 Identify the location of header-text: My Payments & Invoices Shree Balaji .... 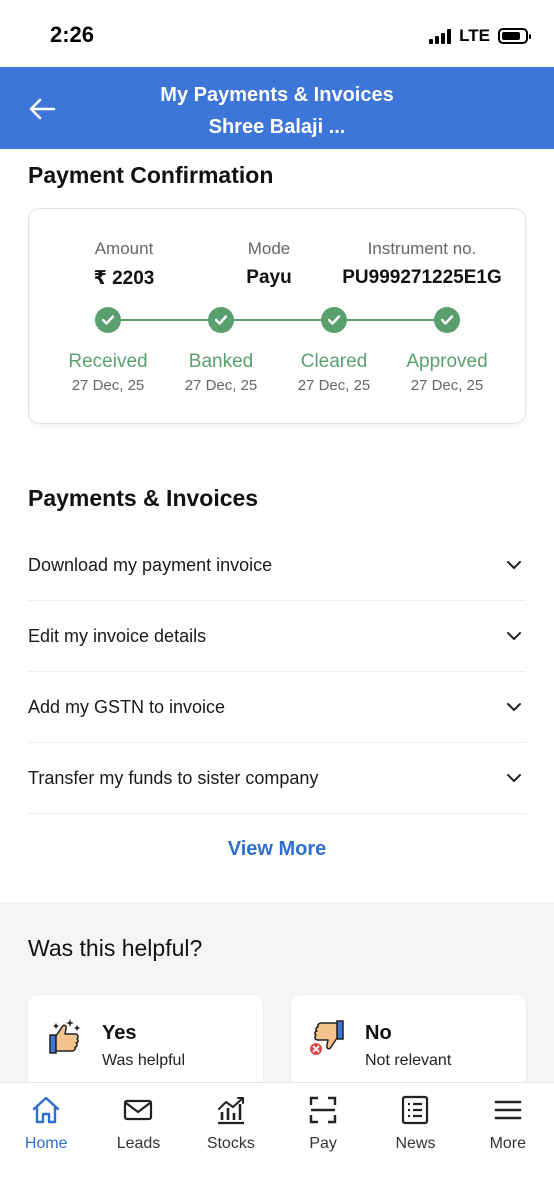
(277, 111).